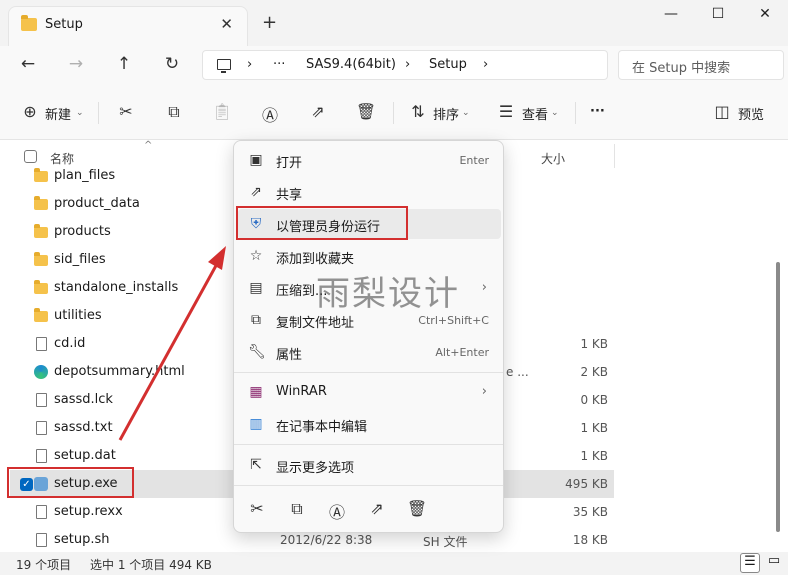  Describe the element at coordinates (169, 351) in the screenshot. I see `arrow-shaft` at that location.